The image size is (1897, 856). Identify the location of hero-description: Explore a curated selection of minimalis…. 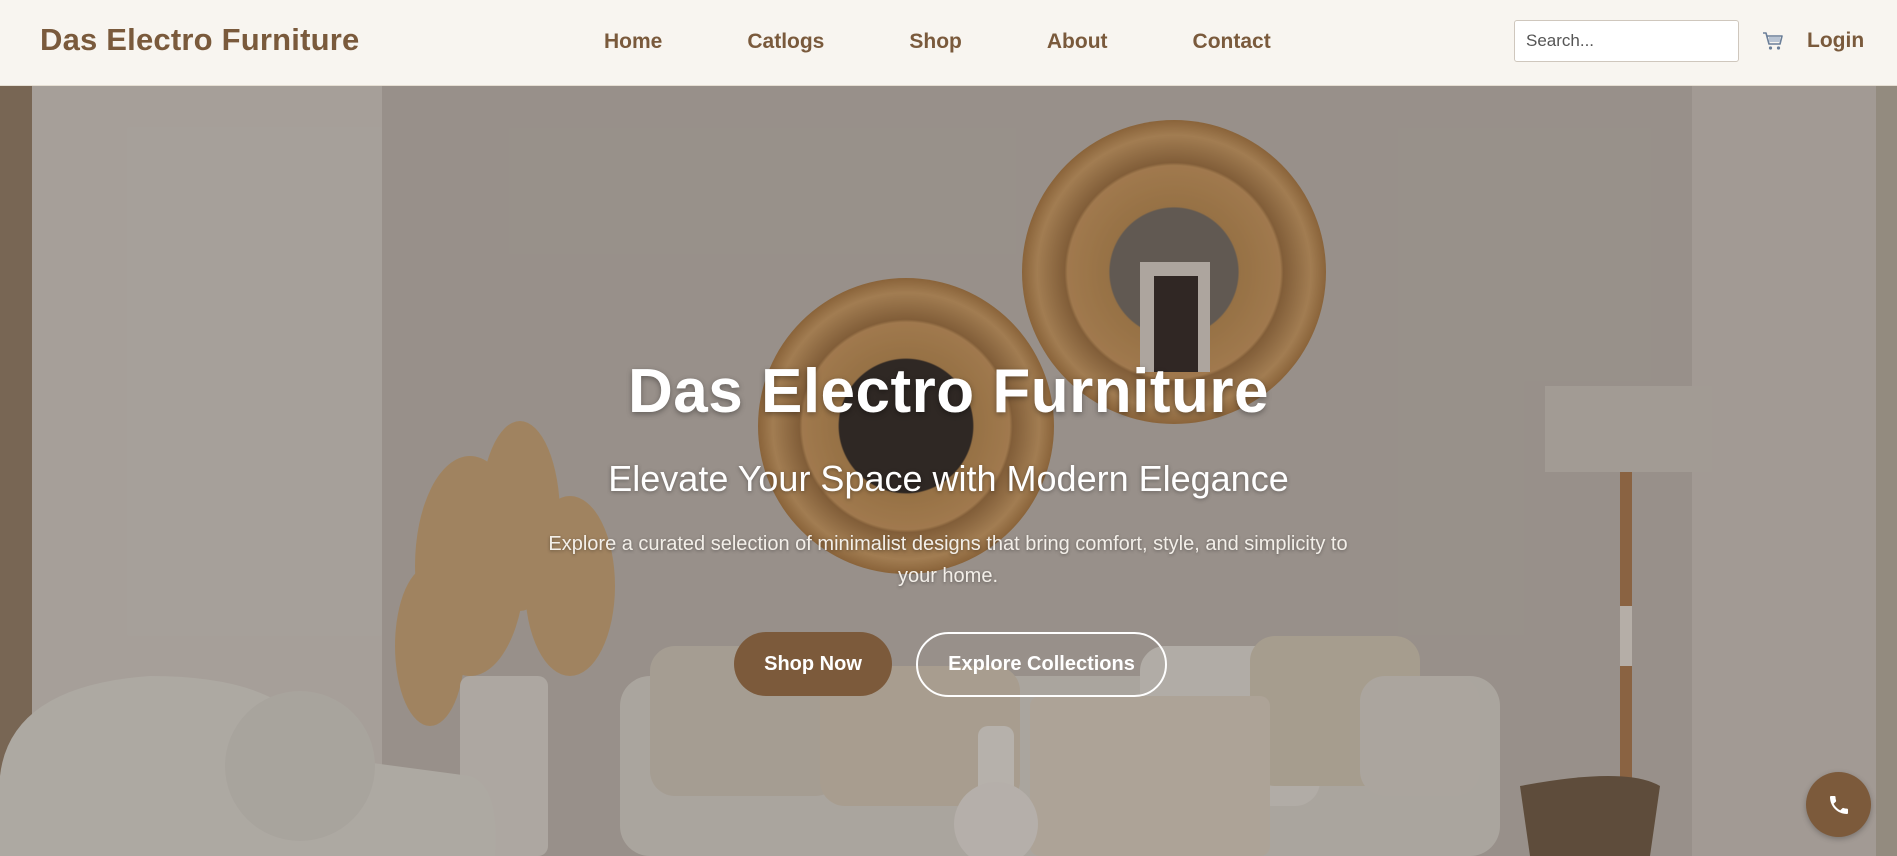
(948, 560).